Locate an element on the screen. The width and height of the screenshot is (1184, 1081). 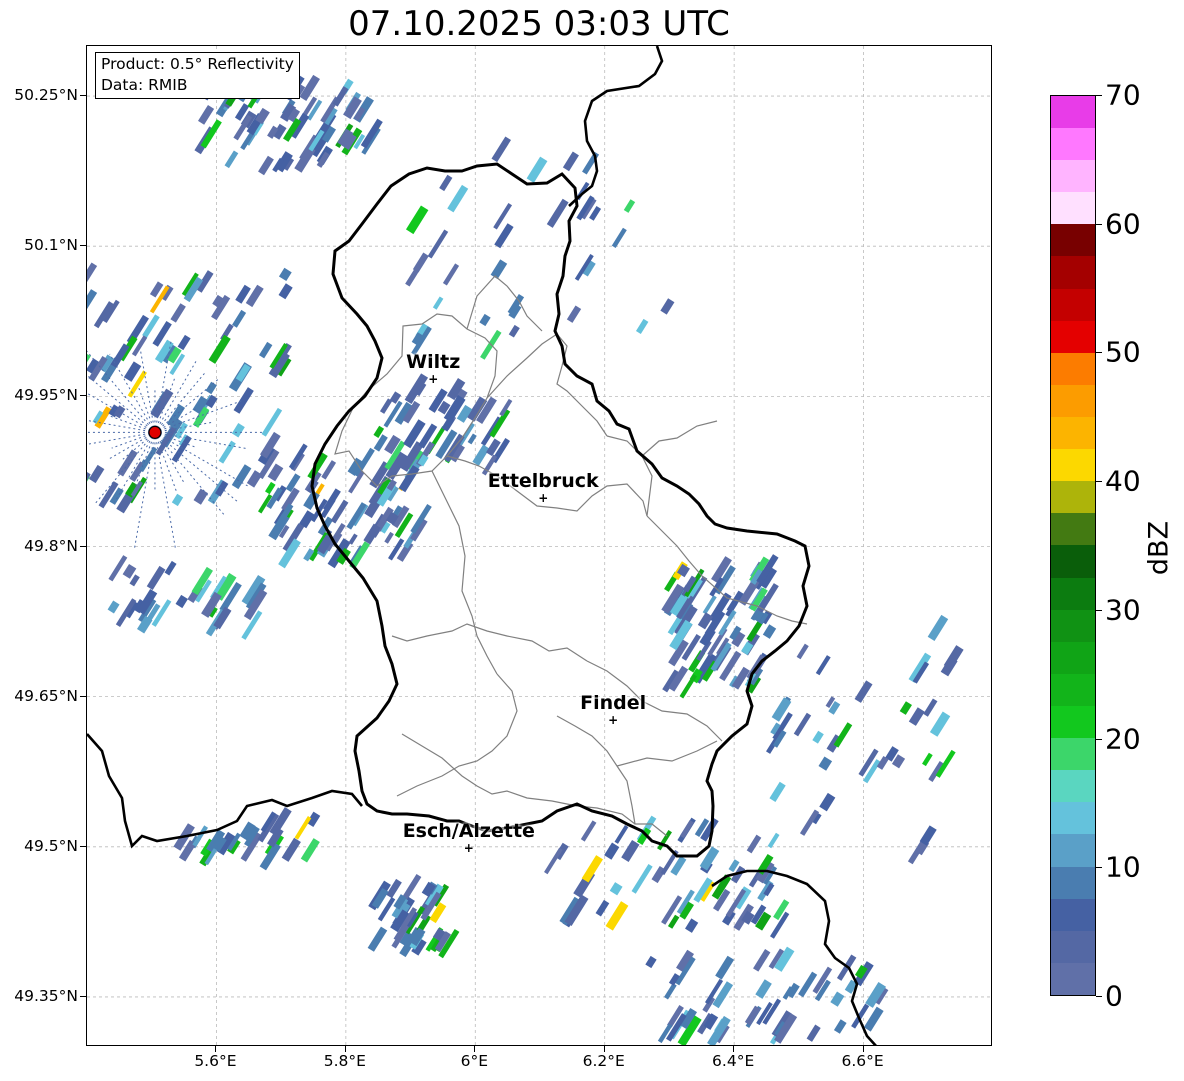
data-source-label: Data: RMIB is located at coordinates (144, 85).